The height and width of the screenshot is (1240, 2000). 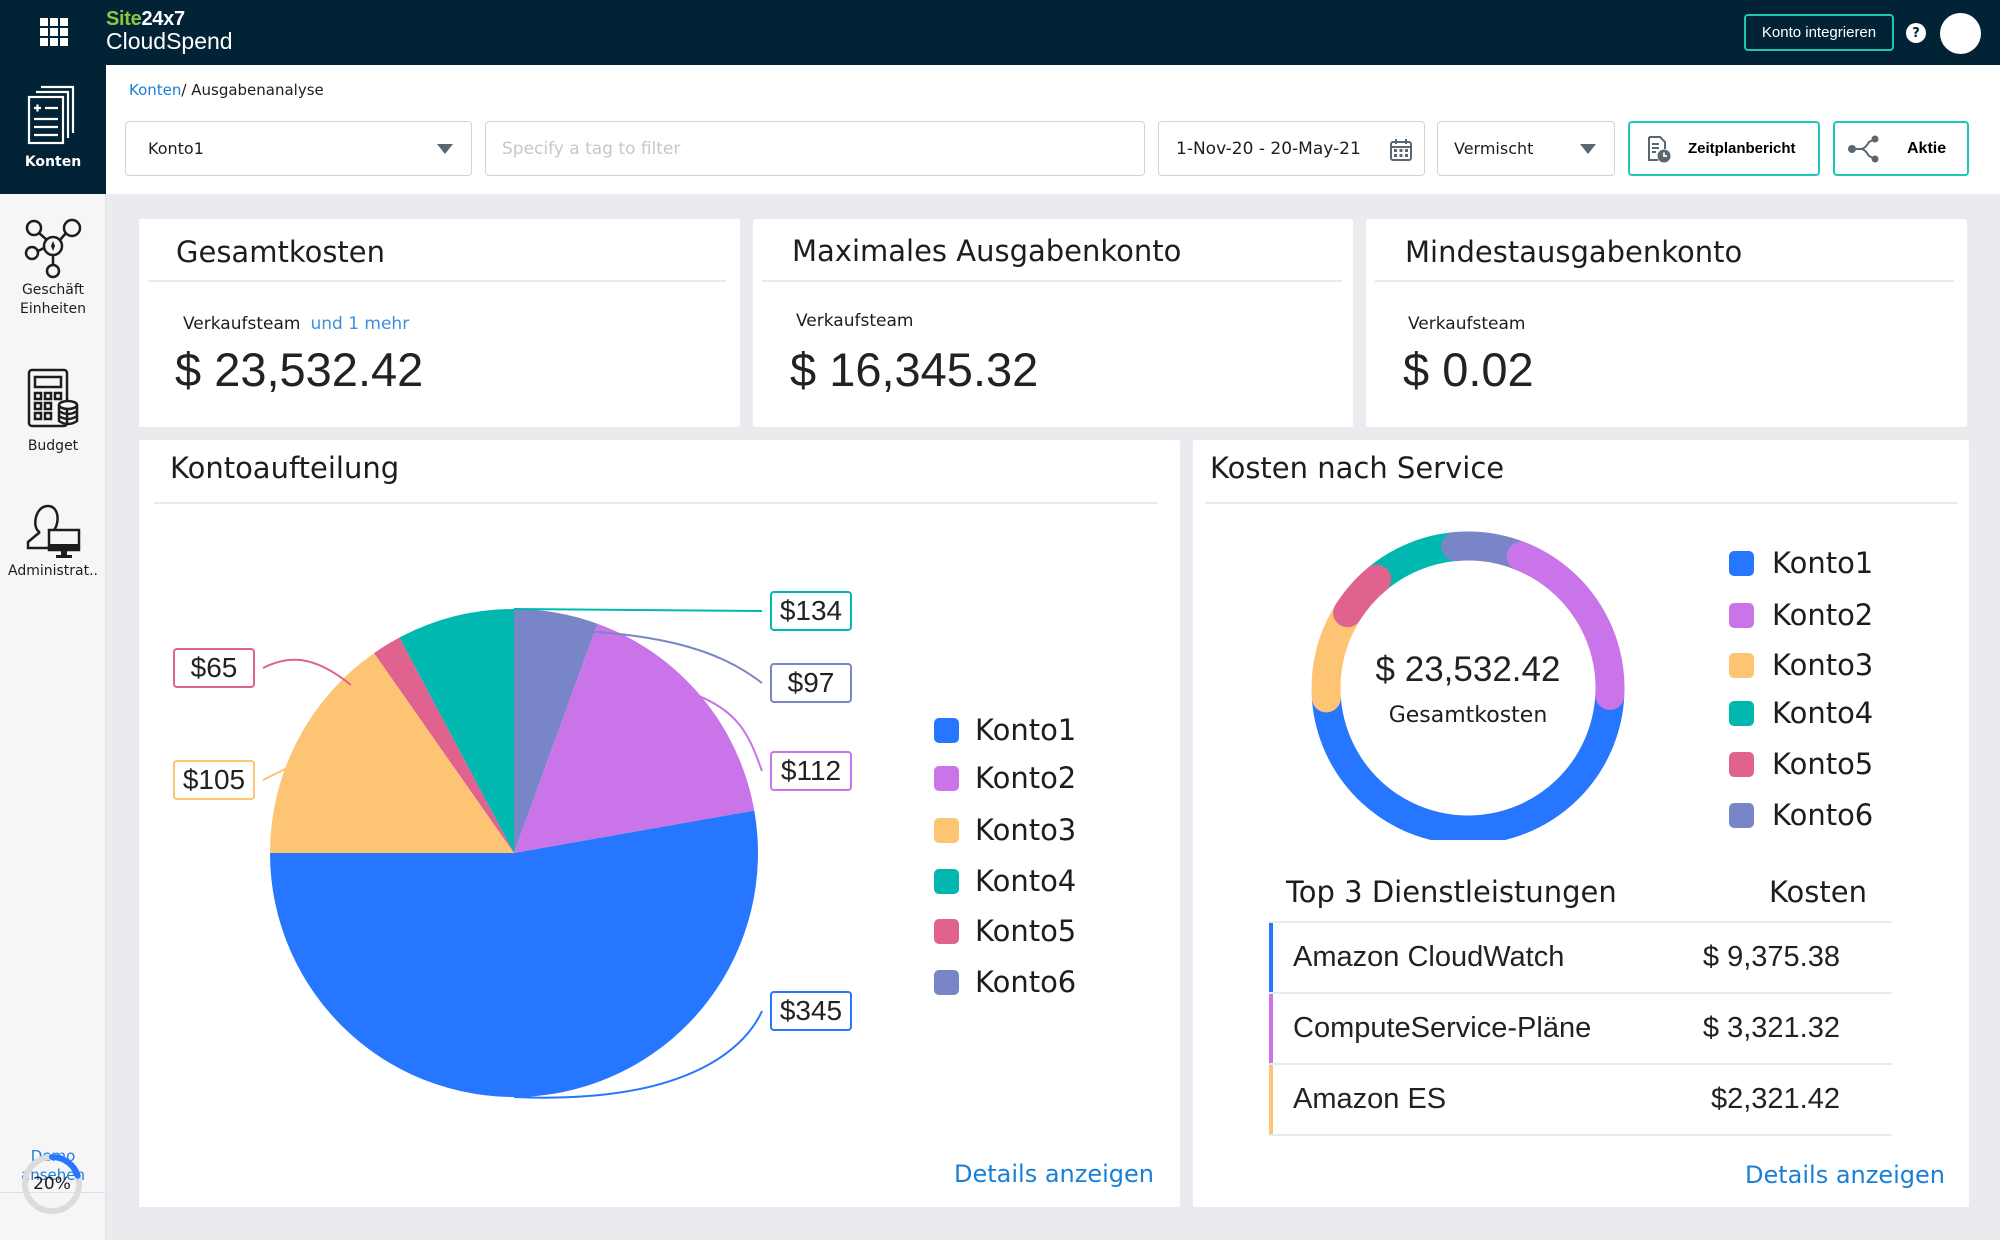 I want to click on card-subtitle: Verkaufsteam und 1 mehr, so click(x=296, y=324).